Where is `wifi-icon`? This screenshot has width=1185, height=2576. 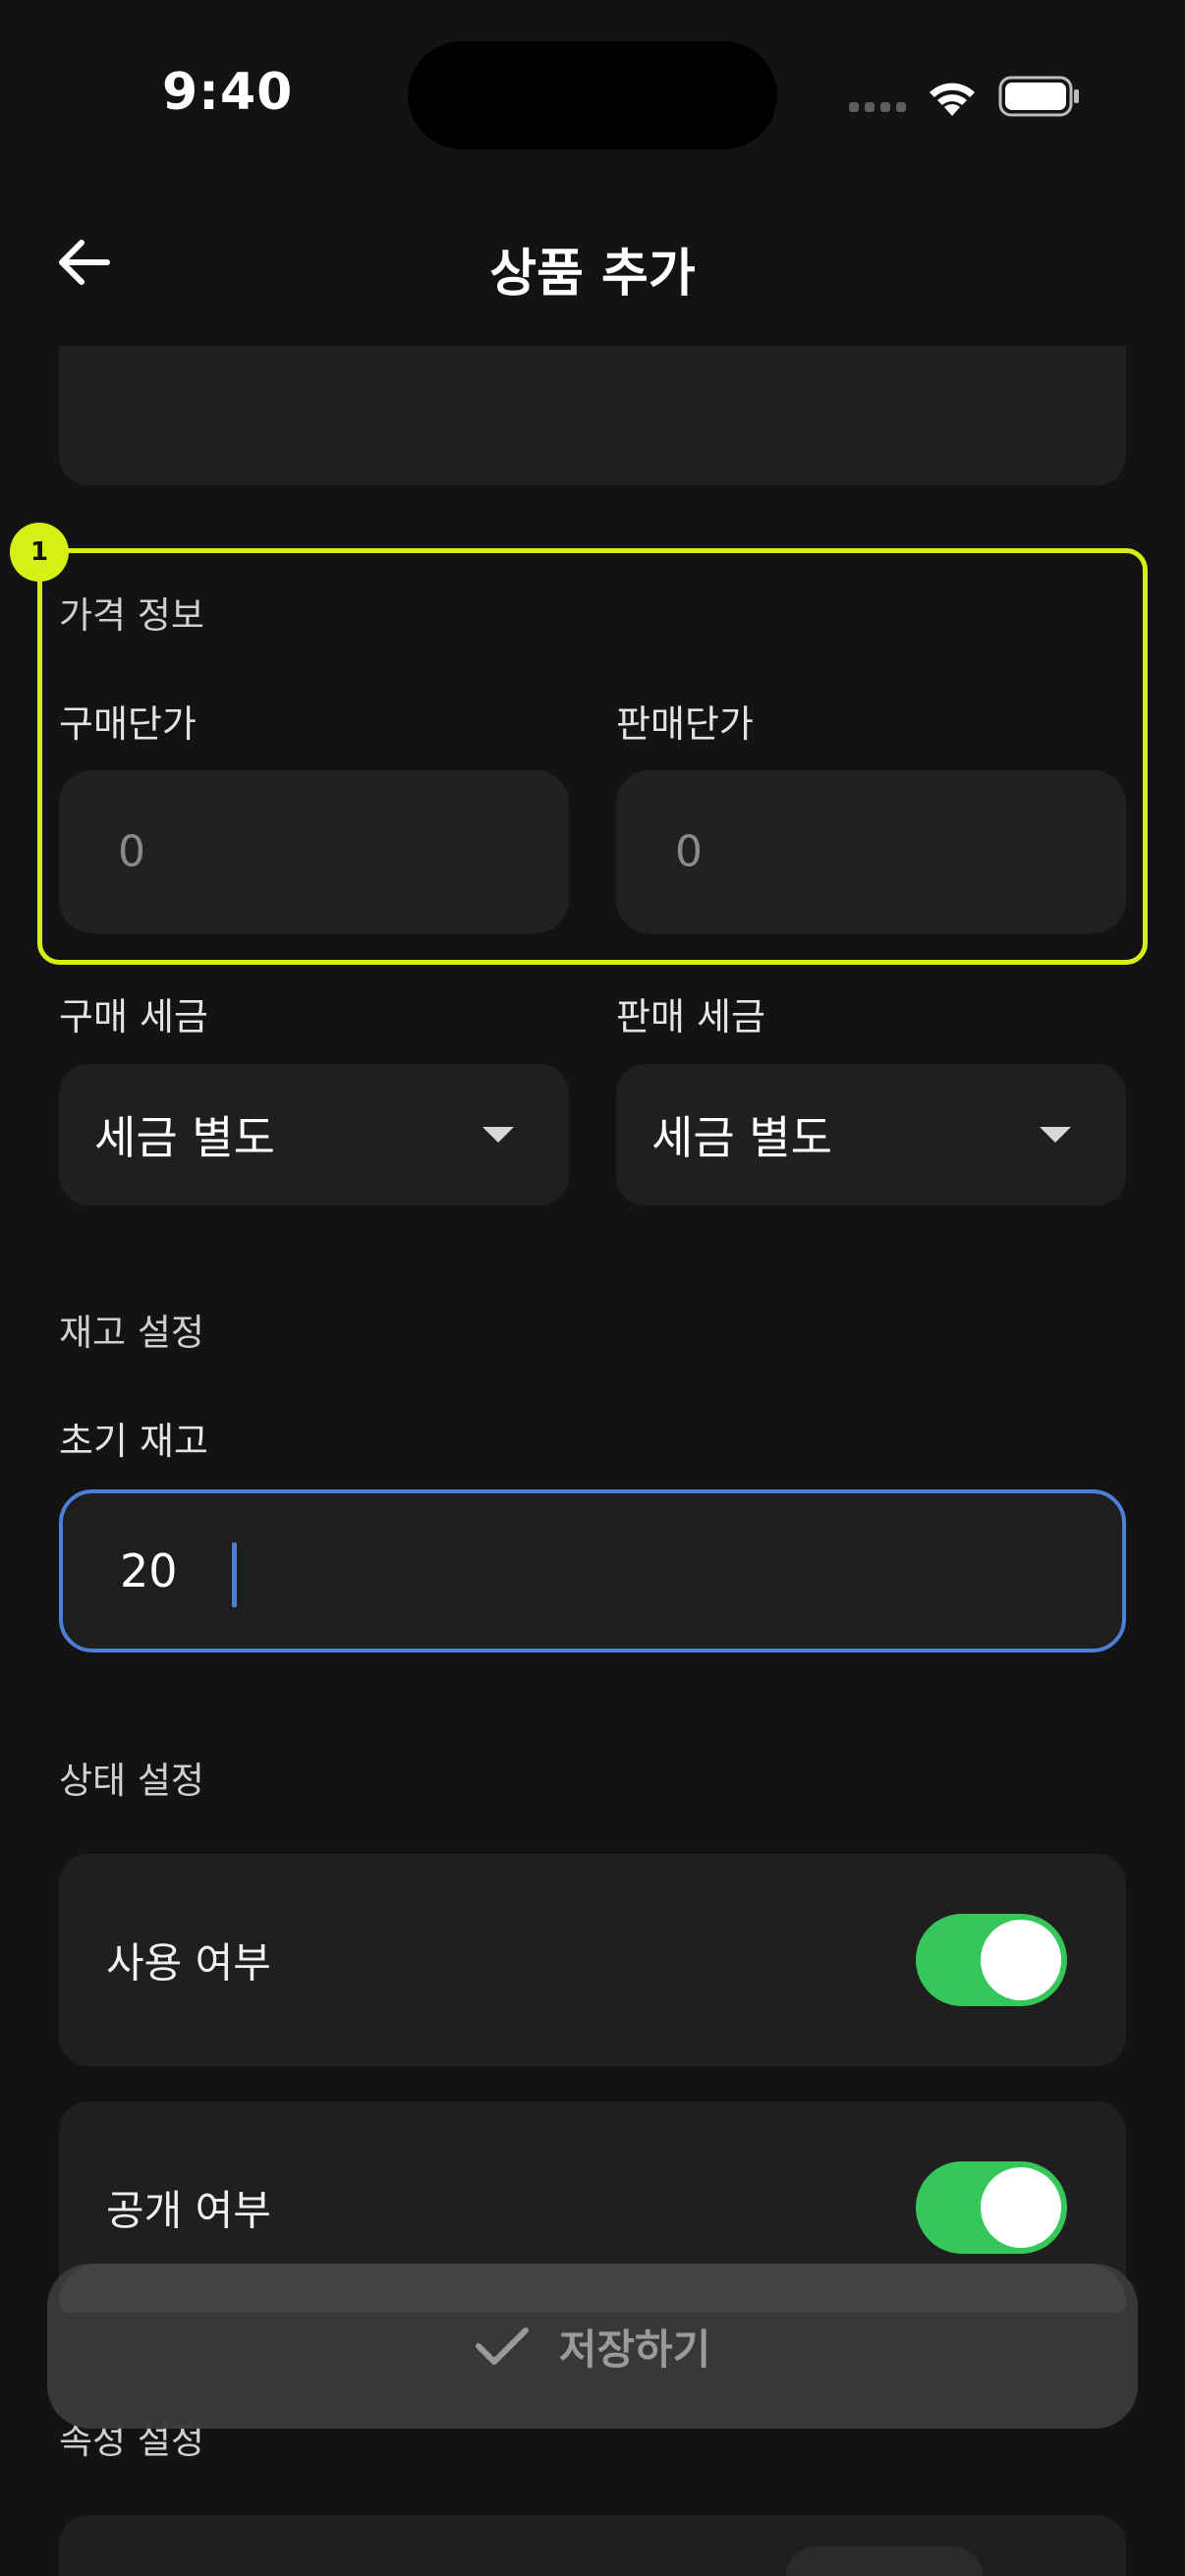 wifi-icon is located at coordinates (953, 95).